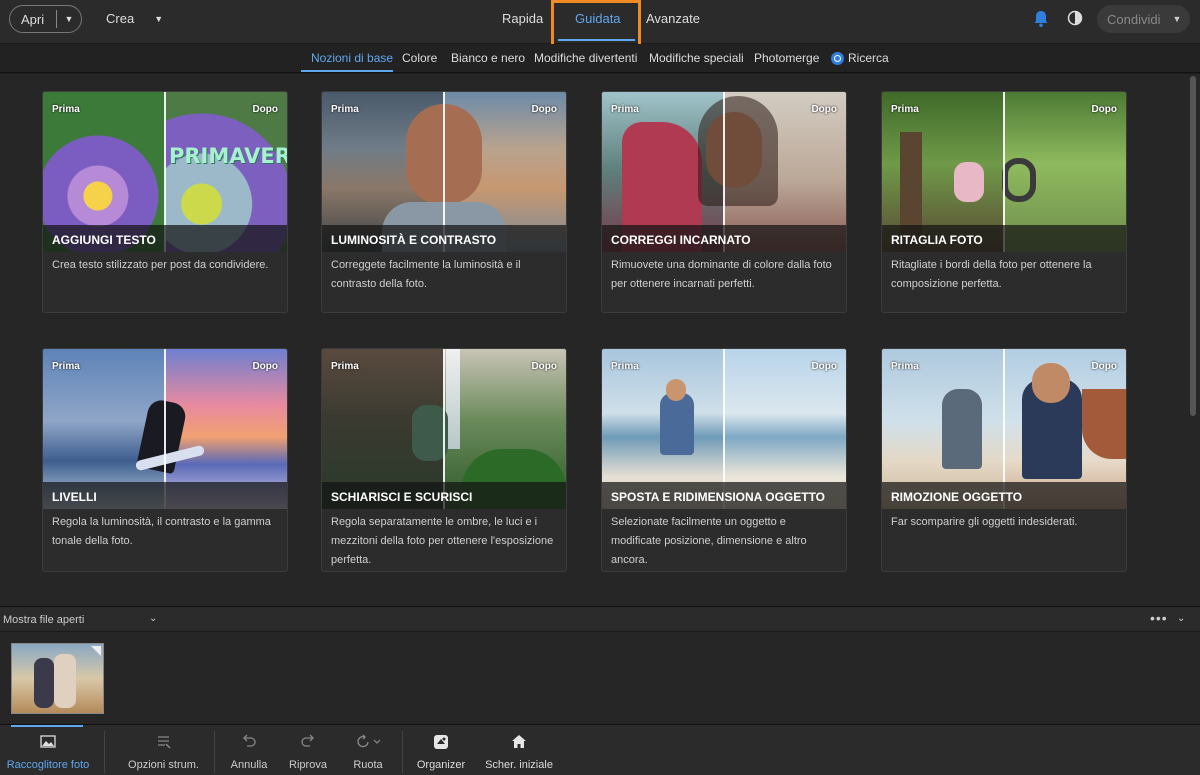 This screenshot has width=1200, height=775. I want to click on card-title: RITAGLIA FOTO, so click(1004, 238).